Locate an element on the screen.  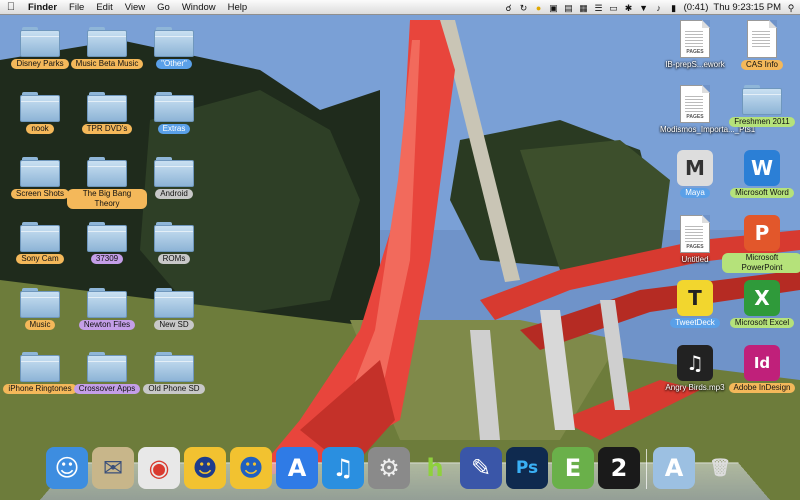
menu-finder: Finder is located at coordinates (42, 7).